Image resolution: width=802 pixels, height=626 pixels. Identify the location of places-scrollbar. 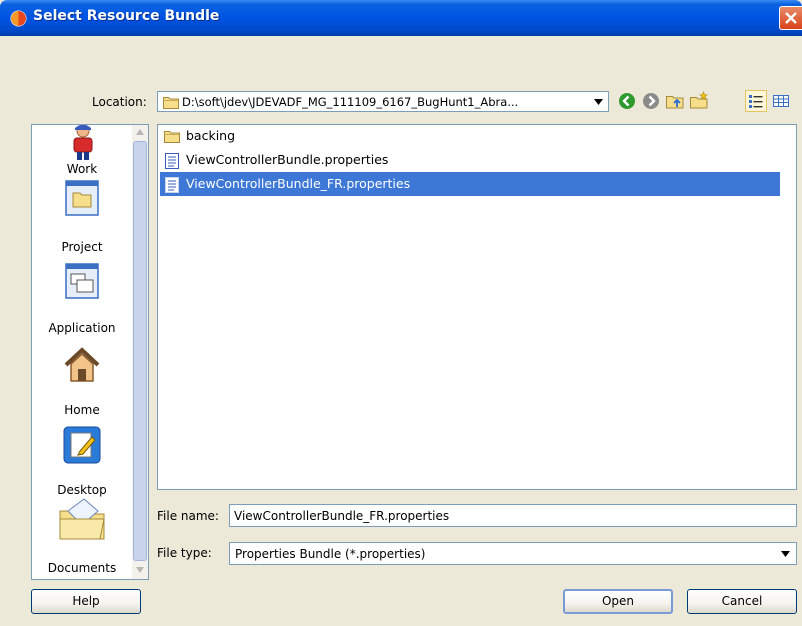
(140, 352).